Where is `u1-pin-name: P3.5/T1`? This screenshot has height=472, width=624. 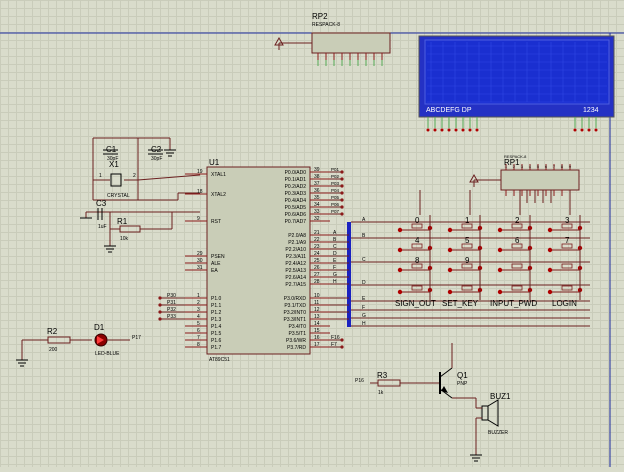 u1-pin-name: P3.5/T1 is located at coordinates (297, 334).